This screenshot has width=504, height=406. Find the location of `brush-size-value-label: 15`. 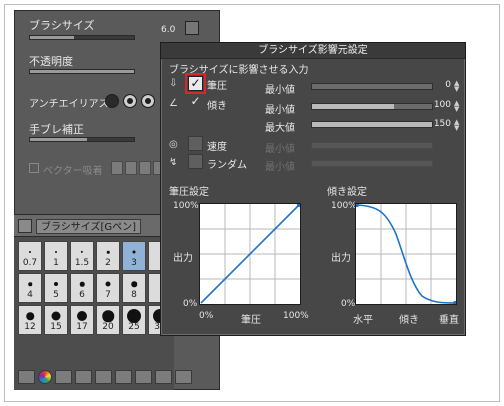

brush-size-value-label: 15 is located at coordinates (56, 327).